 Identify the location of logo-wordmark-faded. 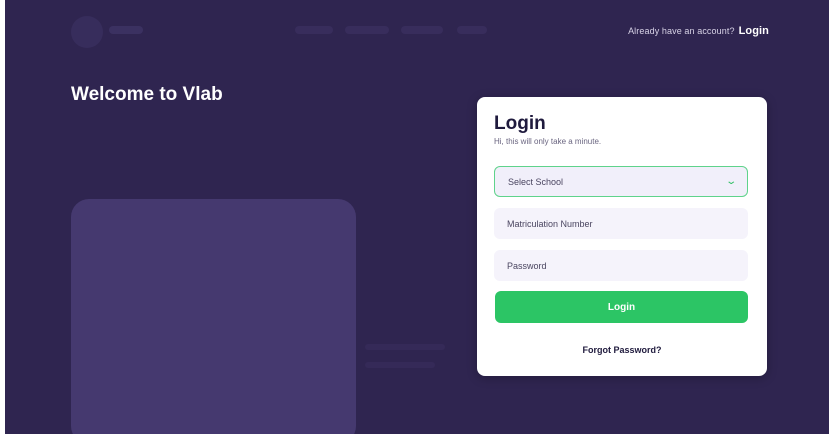
(126, 30).